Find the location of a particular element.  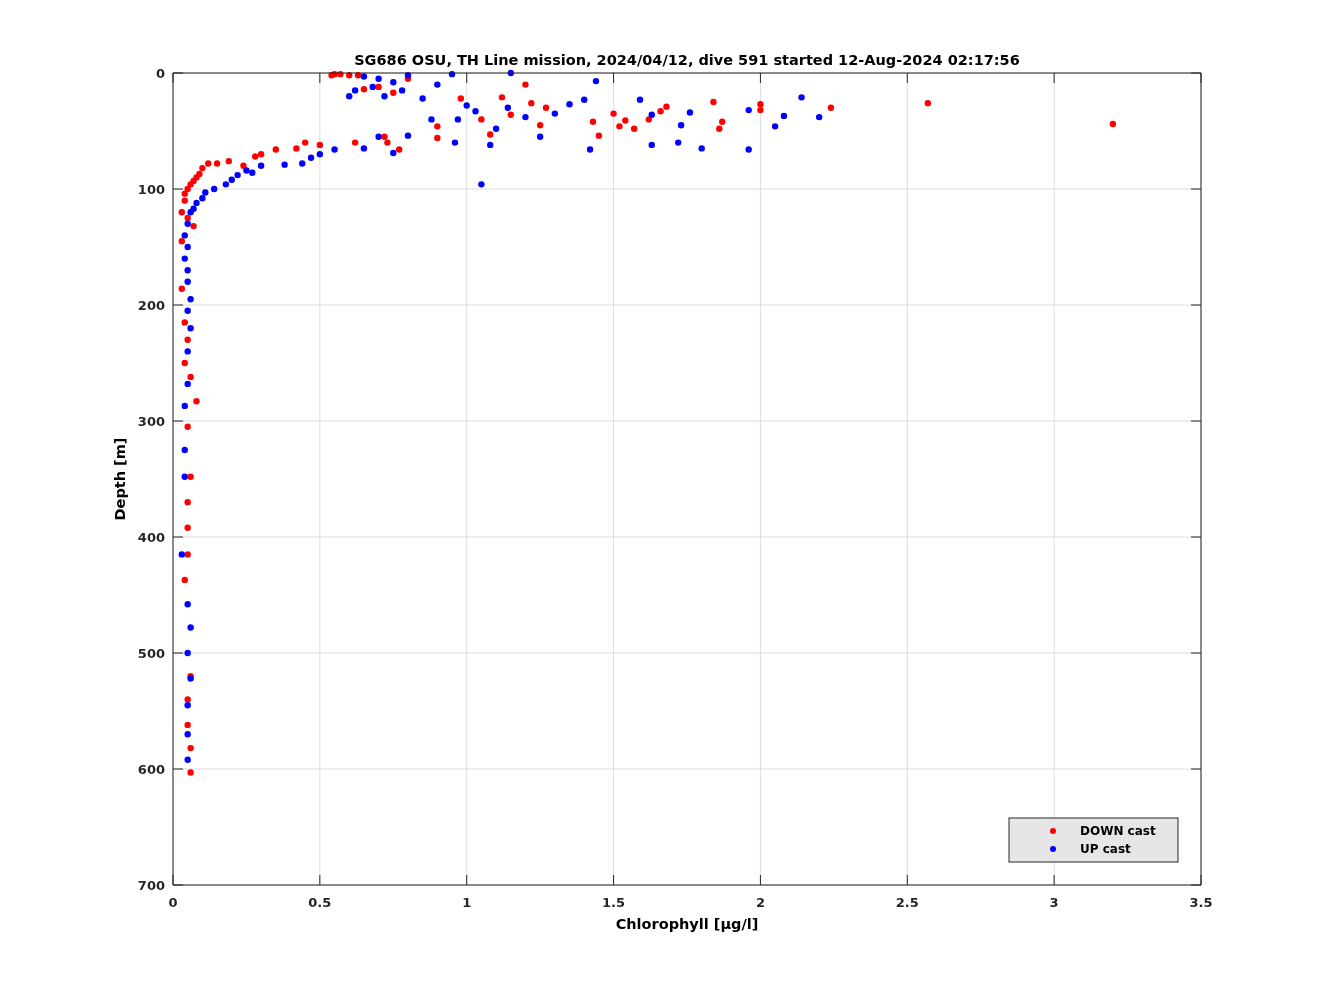

chart-title: SG686 OSU, TH Line mission, 2024/04/12, dive 591 started 12-Aug-2024 02:17:56 is located at coordinates (687, 60).